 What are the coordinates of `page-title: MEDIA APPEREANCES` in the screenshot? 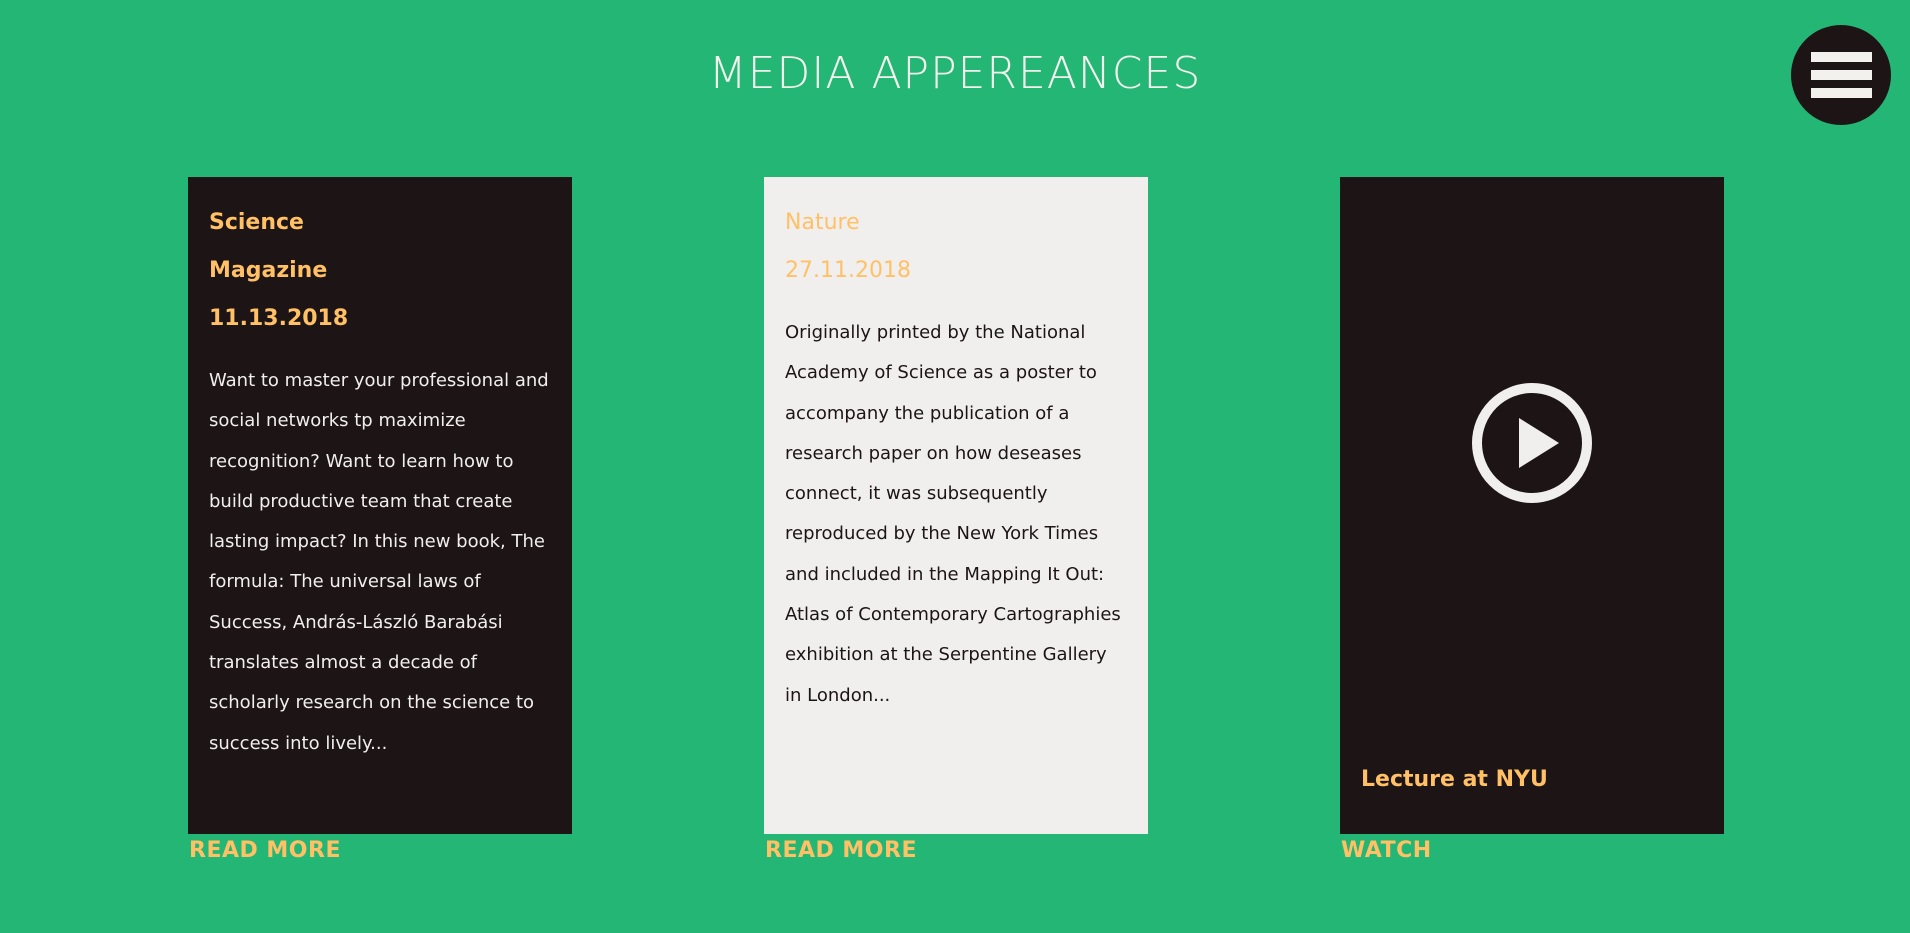 It's located at (955, 73).